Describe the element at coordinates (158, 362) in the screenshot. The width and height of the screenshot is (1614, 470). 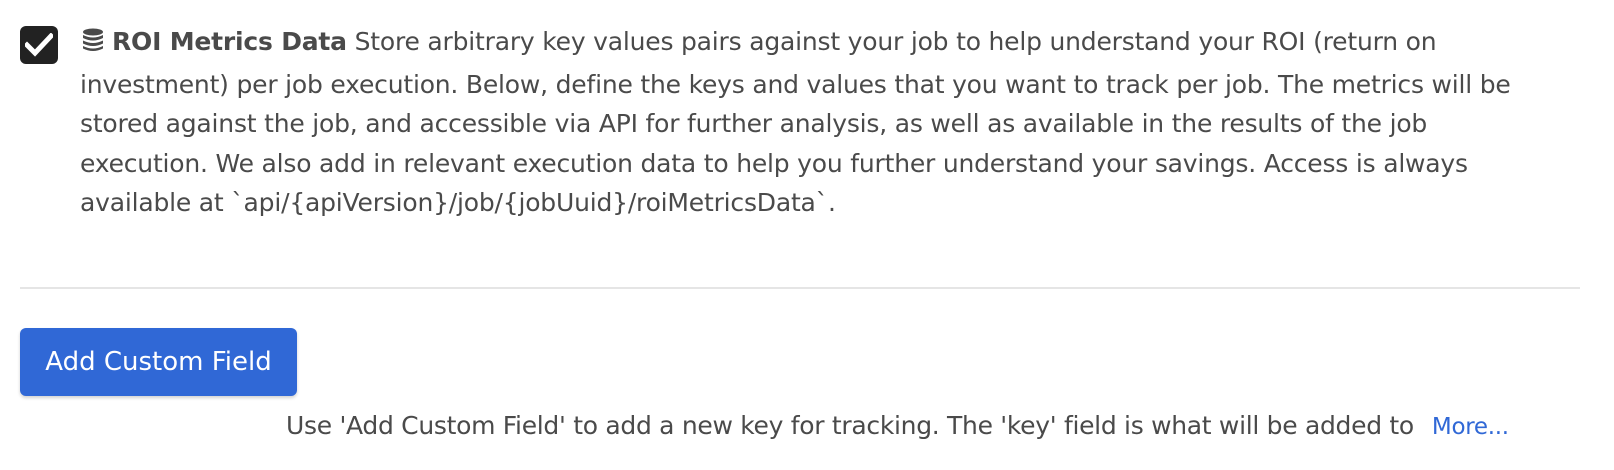
I see `add-custom-field-button: Add Custom Field` at that location.